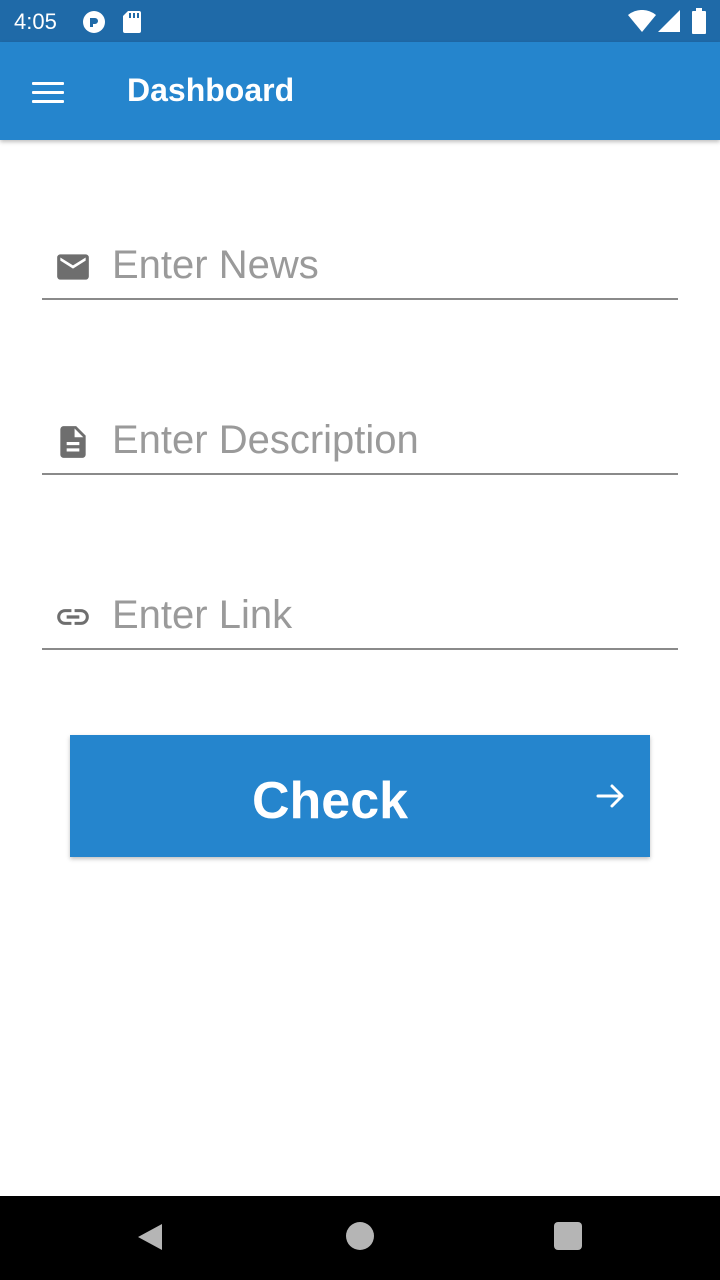 This screenshot has width=720, height=1280. Describe the element at coordinates (132, 24) in the screenshot. I see `sd-card-icon` at that location.